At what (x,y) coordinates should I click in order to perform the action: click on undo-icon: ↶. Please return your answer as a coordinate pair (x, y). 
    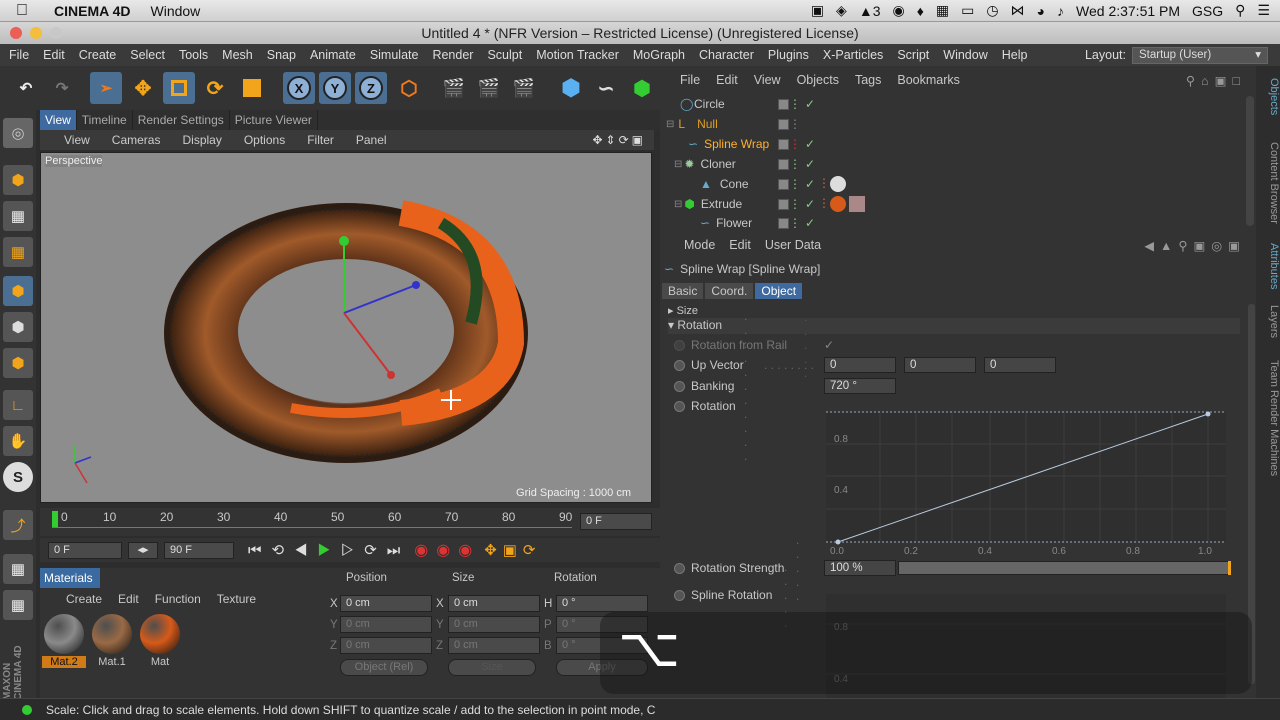
    Looking at the image, I should click on (26, 88).